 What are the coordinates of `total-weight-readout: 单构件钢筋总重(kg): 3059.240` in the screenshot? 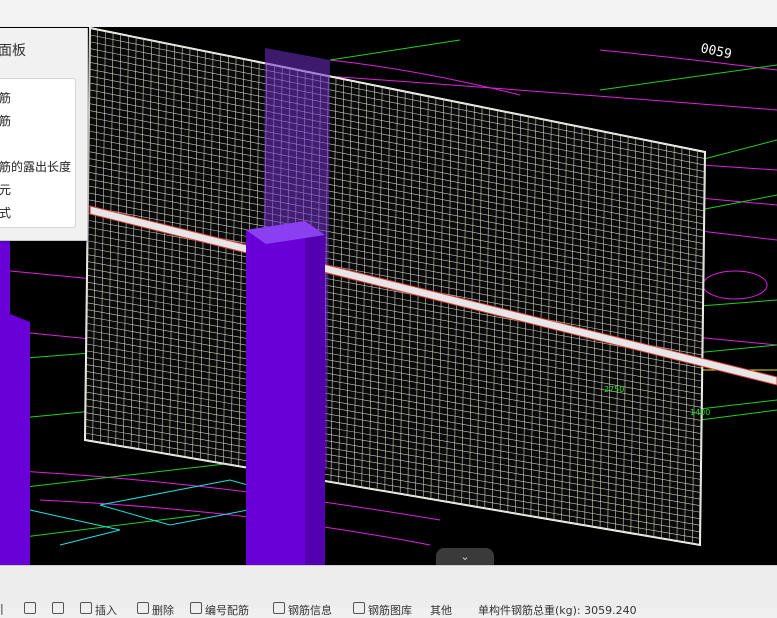 It's located at (557, 610).